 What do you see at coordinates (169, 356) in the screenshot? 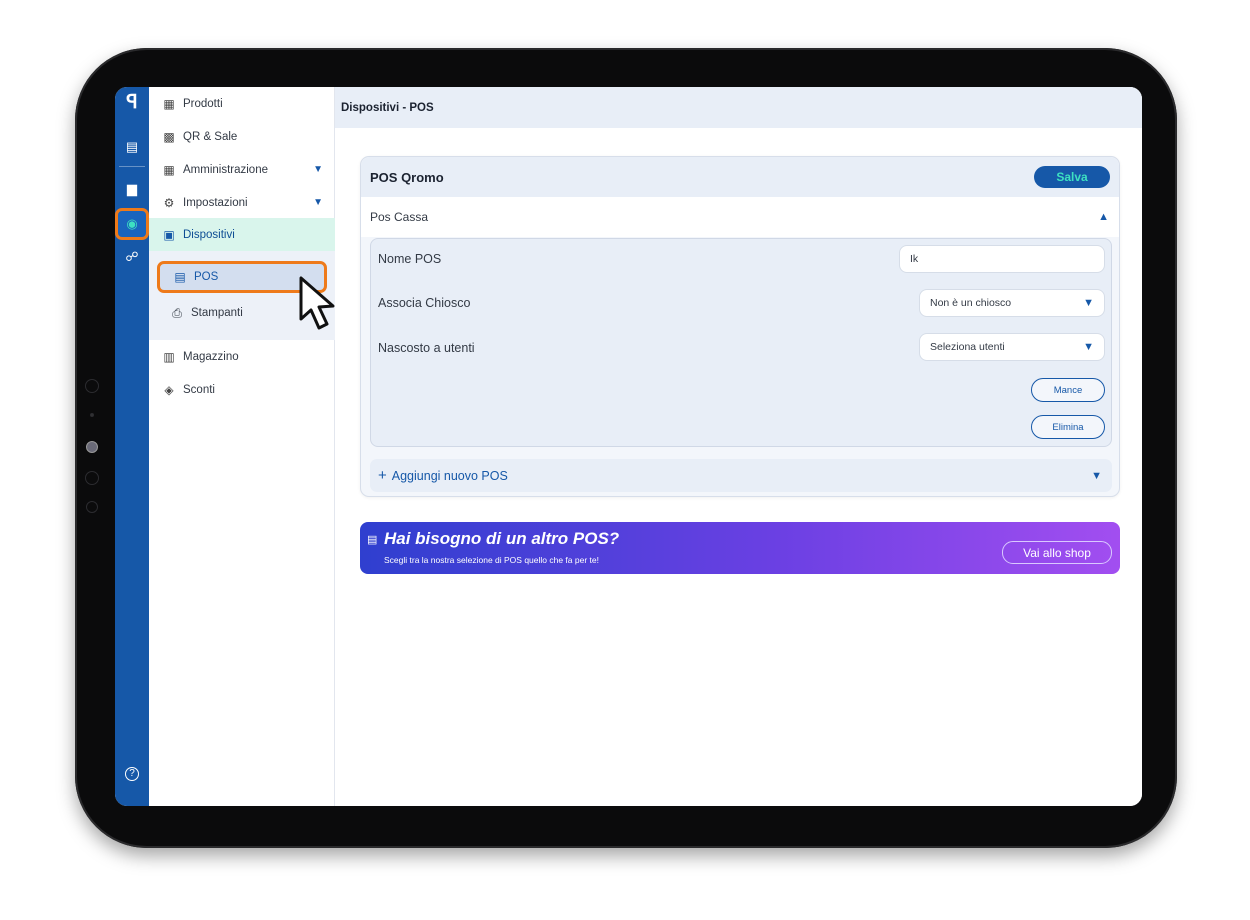
I see `boxes-icon: ▥` at bounding box center [169, 356].